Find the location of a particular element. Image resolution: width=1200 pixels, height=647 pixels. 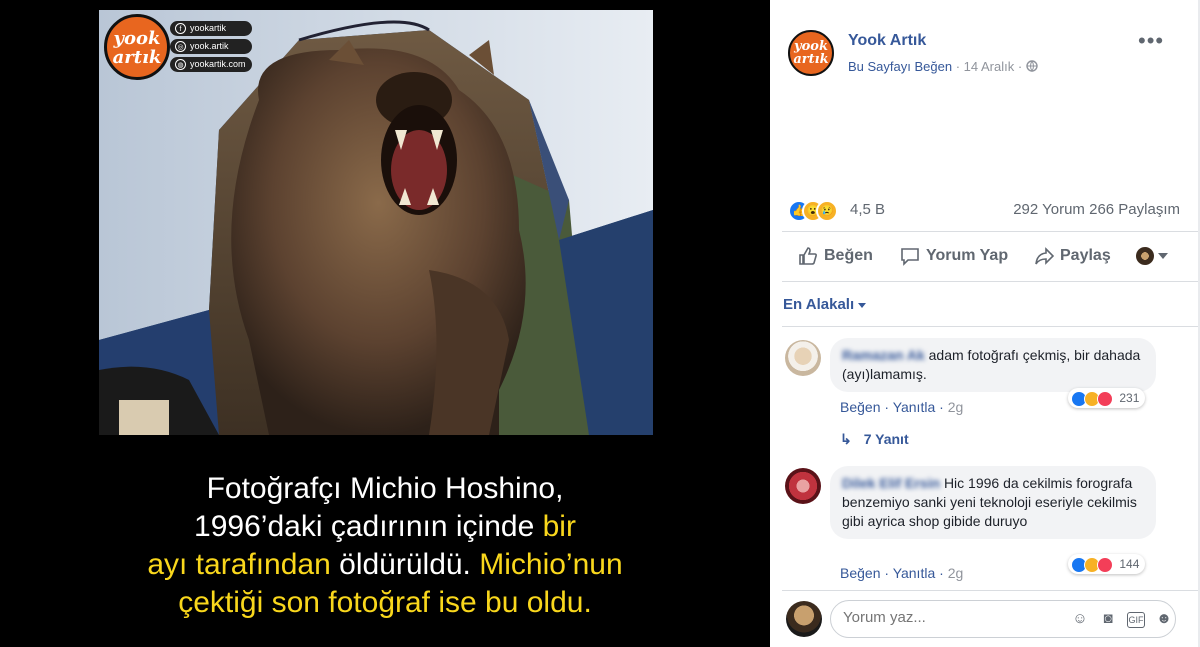

caption-highlight: Michio’nun is located at coordinates (551, 564).